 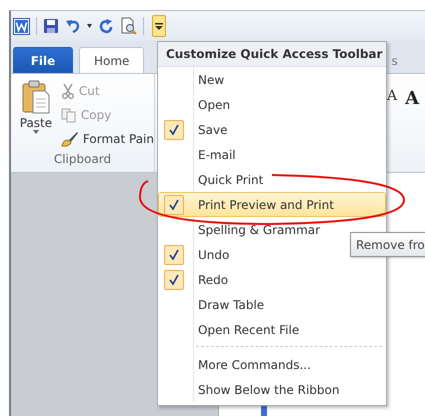 I want to click on menu-title: Customize Quick Access Toolbar, so click(x=272, y=54).